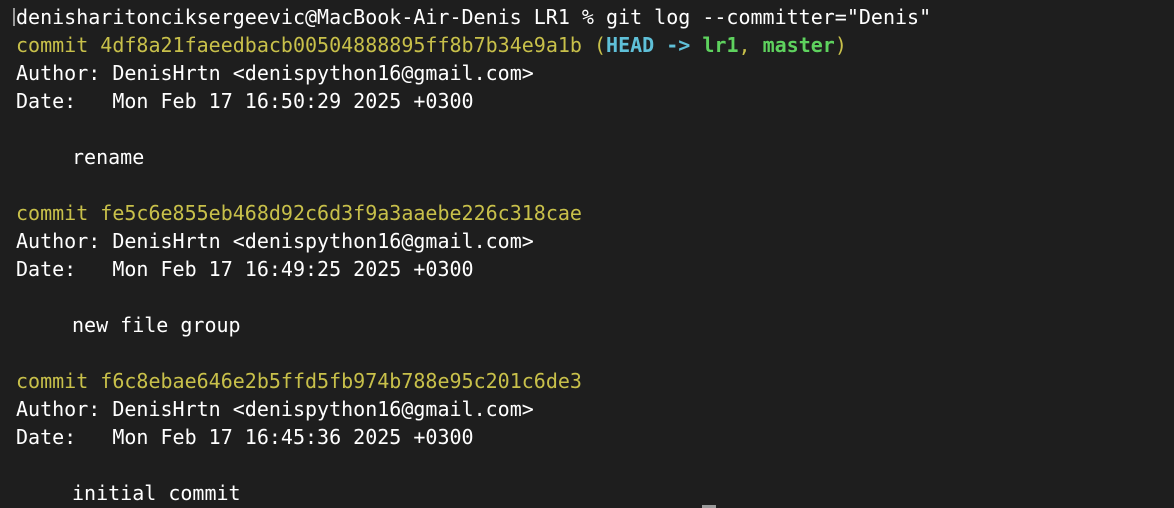 The width and height of the screenshot is (1174, 508). What do you see at coordinates (108, 157) in the screenshot?
I see `commit-message: rename` at bounding box center [108, 157].